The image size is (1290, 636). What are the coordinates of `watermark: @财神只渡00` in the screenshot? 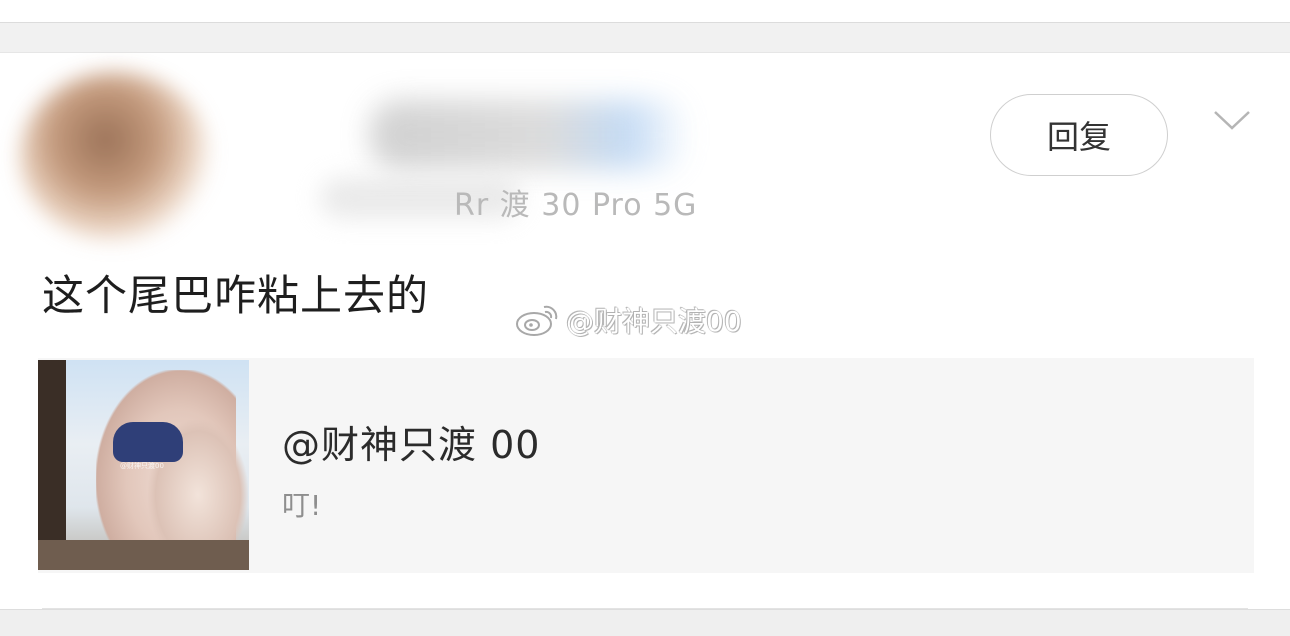 It's located at (628, 320).